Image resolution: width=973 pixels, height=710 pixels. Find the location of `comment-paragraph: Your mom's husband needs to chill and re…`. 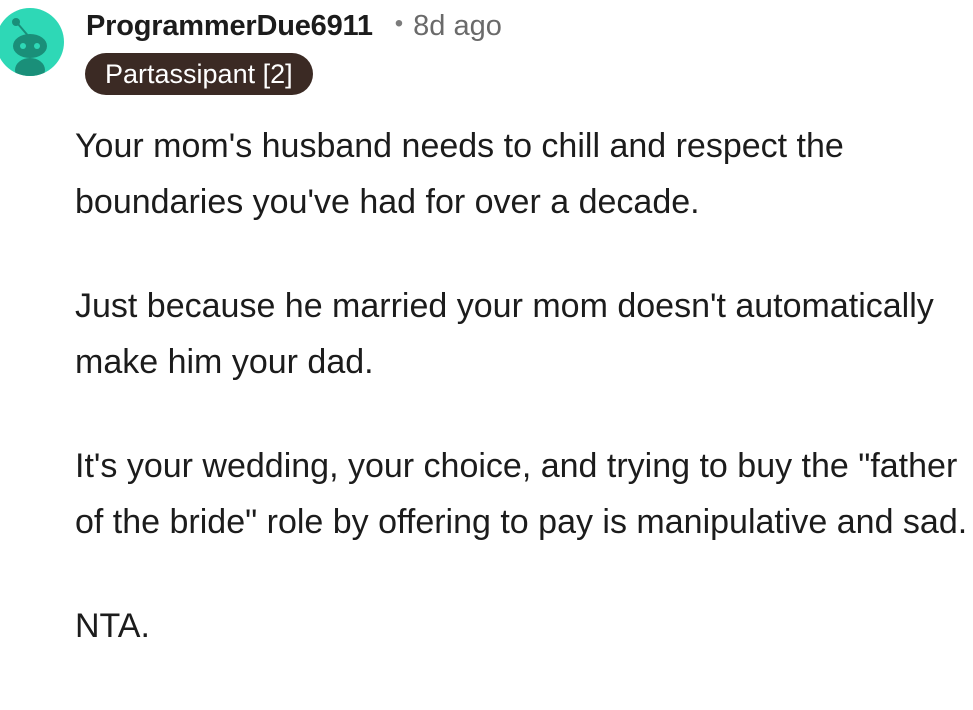

comment-paragraph: Your mom's husband needs to chill and re… is located at coordinates (459, 174).